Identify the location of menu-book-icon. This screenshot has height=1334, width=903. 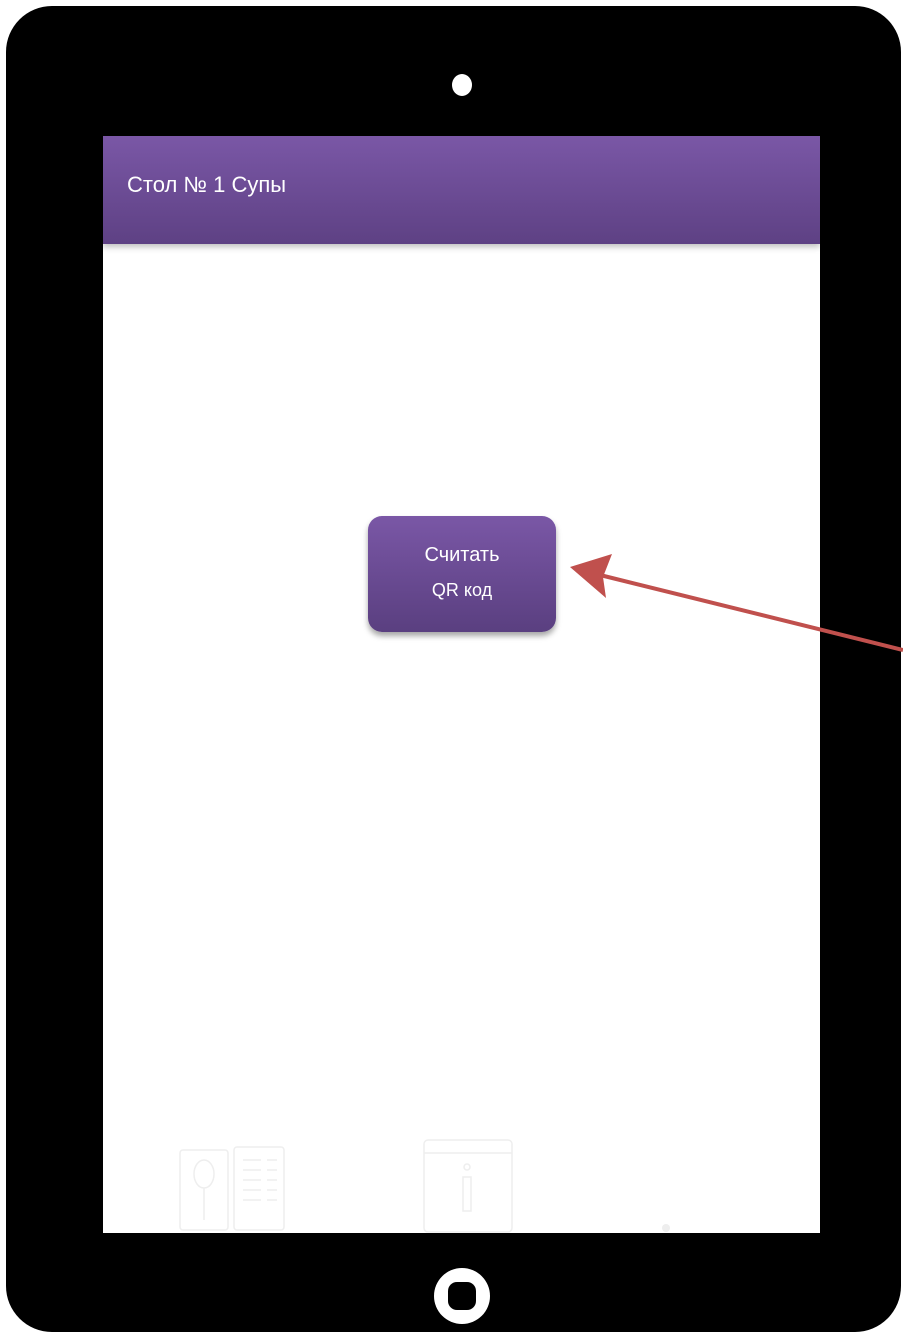
(232, 1188).